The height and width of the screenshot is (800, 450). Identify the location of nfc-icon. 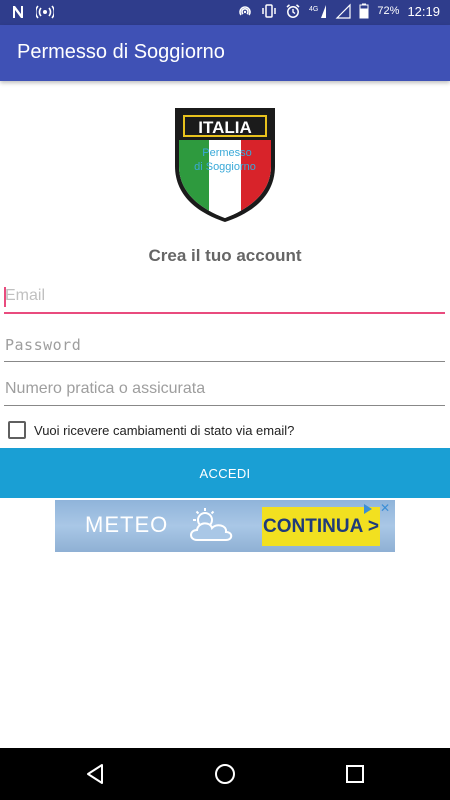
(245, 11).